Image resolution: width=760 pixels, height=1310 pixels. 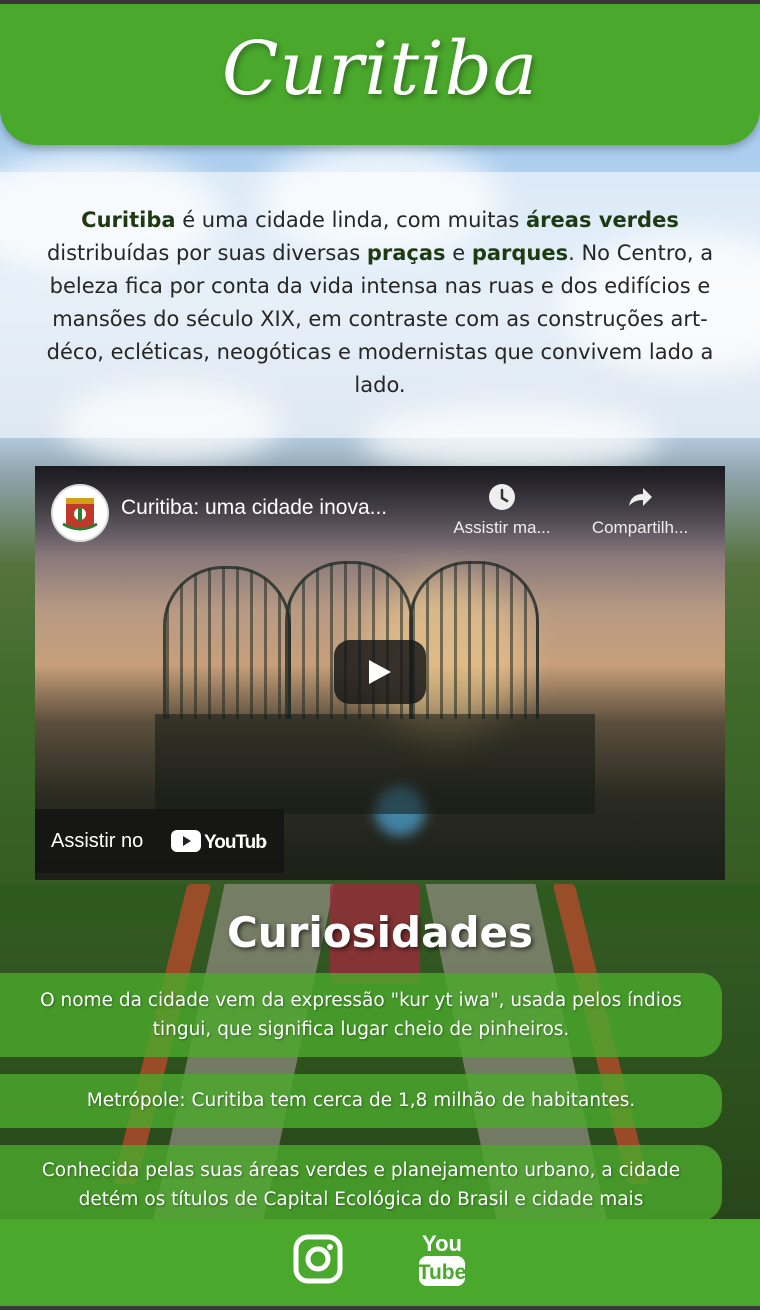 I want to click on bottom-edge, so click(x=380, y=1308).